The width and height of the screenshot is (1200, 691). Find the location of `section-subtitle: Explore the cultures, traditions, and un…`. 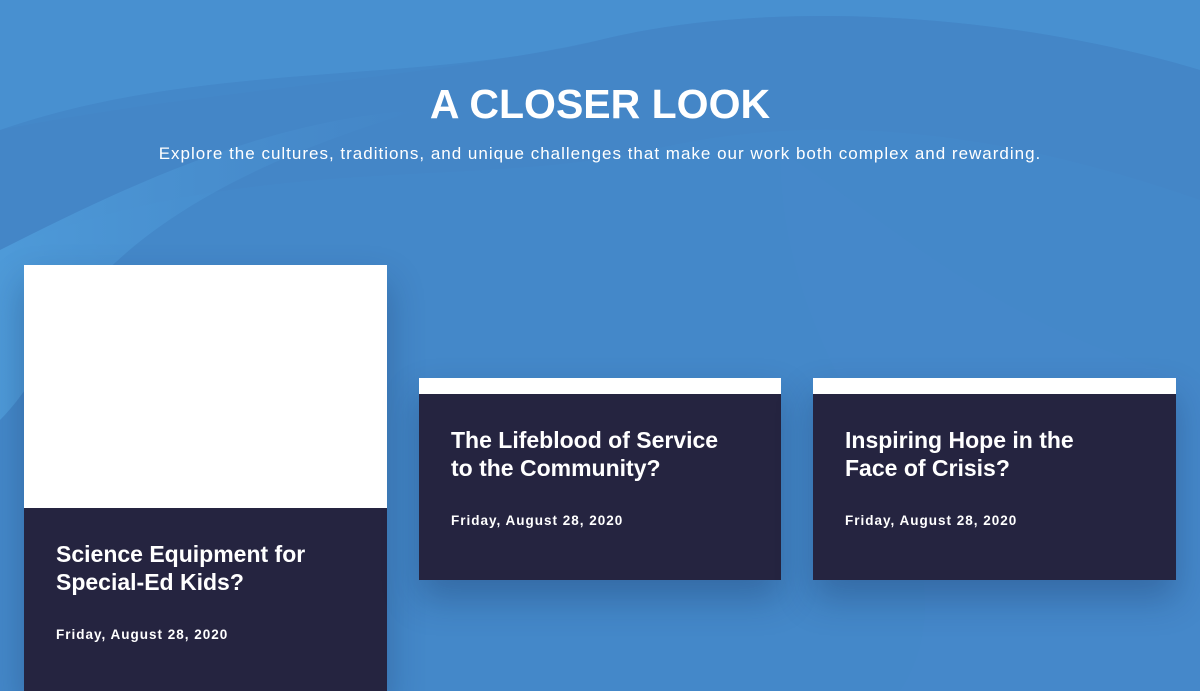

section-subtitle: Explore the cultures, traditions, and un… is located at coordinates (600, 153).